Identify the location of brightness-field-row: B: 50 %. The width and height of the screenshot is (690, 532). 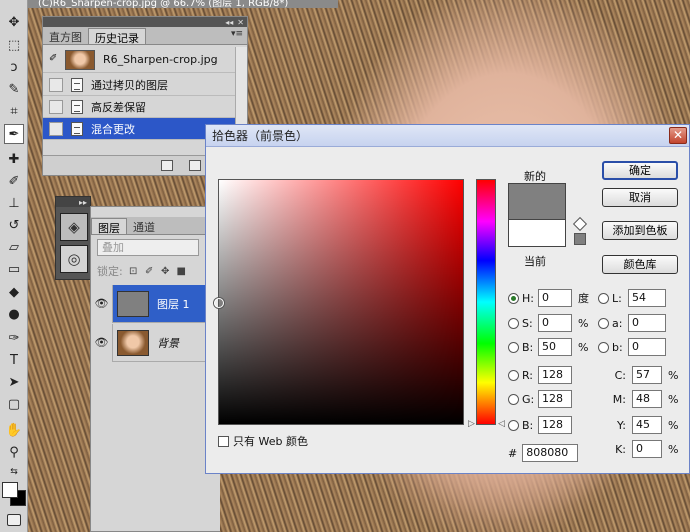
(550, 347).